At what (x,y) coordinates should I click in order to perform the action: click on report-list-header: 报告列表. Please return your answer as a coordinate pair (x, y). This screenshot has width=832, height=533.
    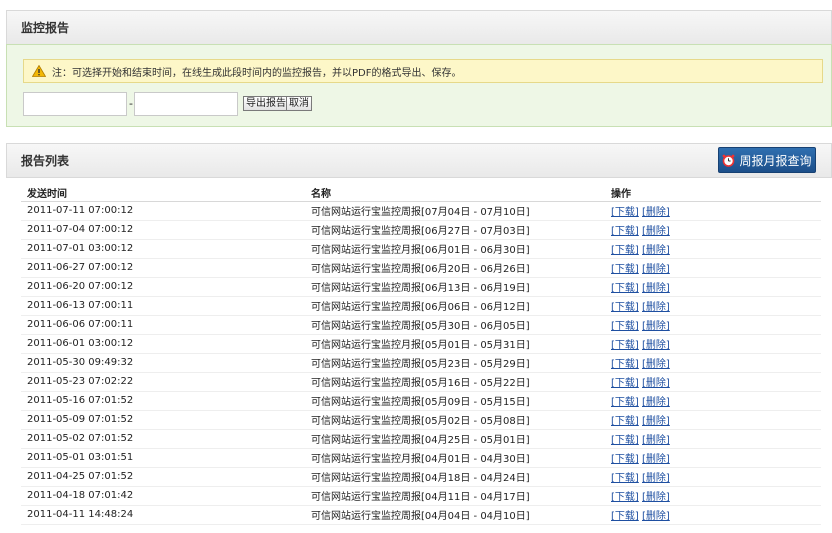
    Looking at the image, I should click on (419, 160).